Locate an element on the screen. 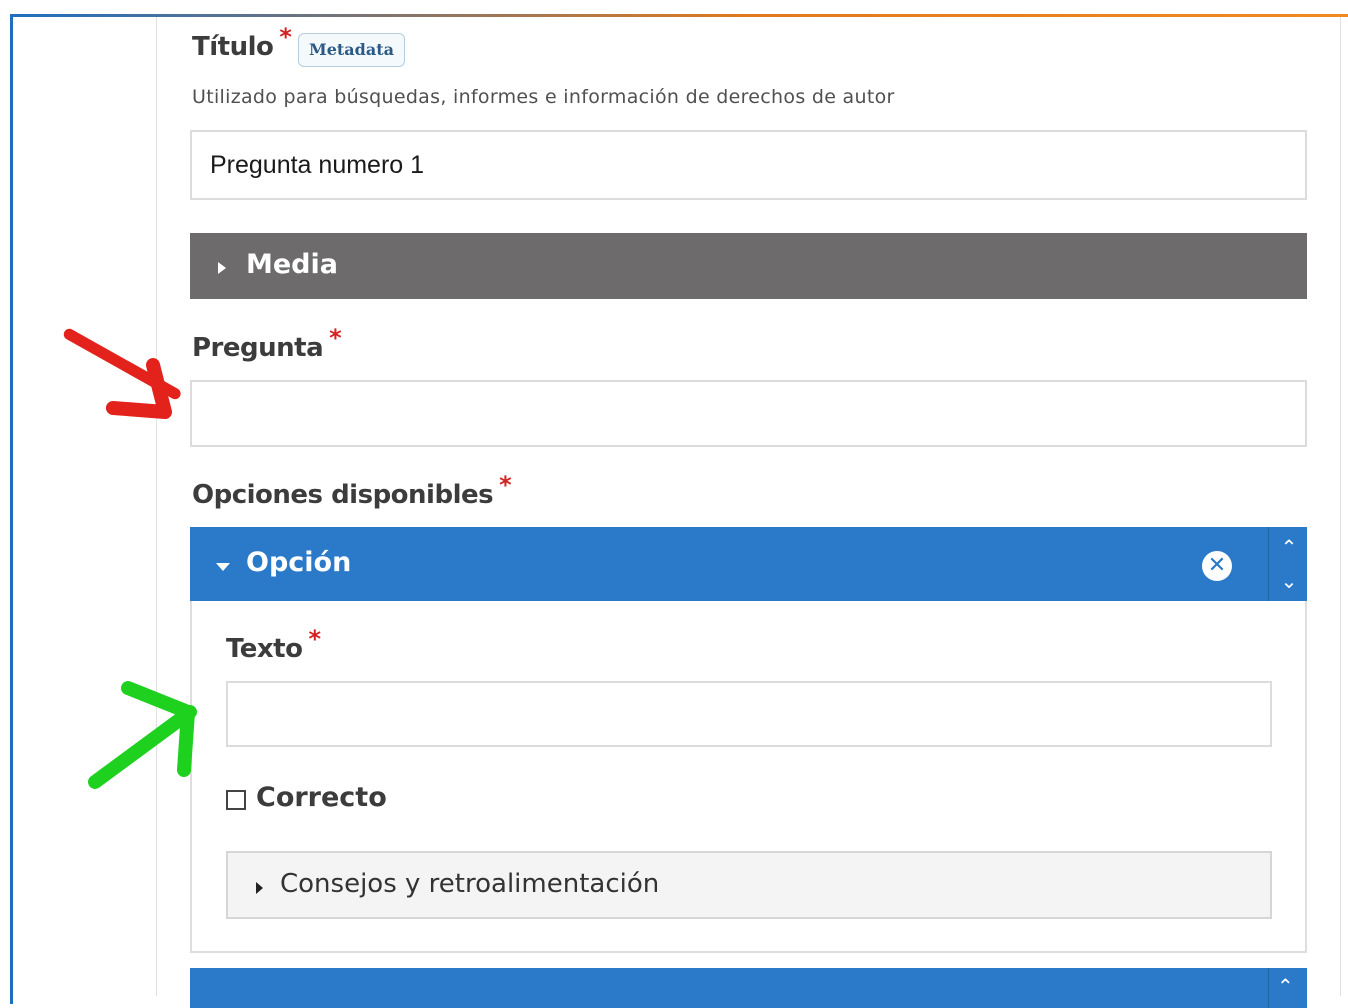 This screenshot has height=1008, width=1348. texto-label-text: Texto is located at coordinates (264, 649).